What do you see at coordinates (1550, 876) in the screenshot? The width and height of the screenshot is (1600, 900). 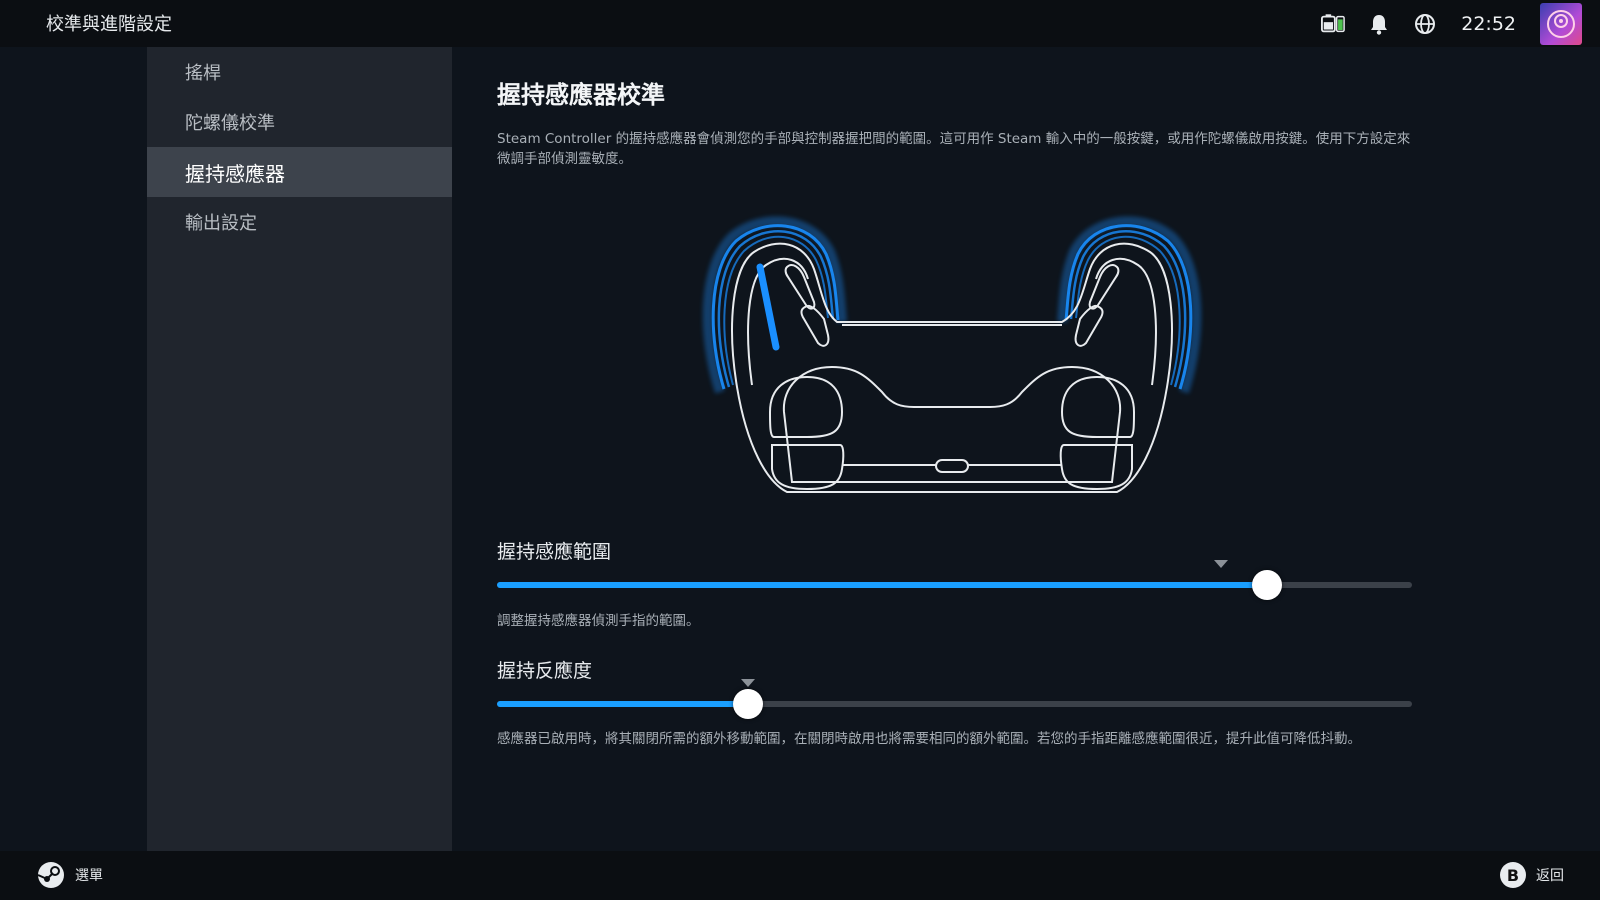 I see `back-label: 返回` at bounding box center [1550, 876].